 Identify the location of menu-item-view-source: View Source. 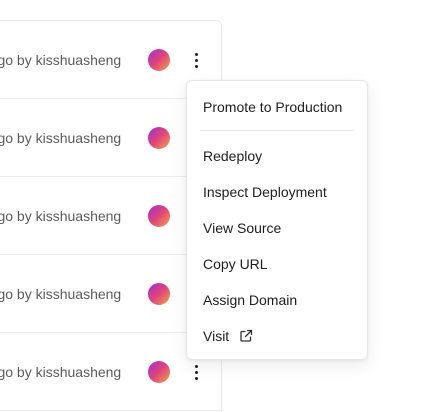
(242, 228).